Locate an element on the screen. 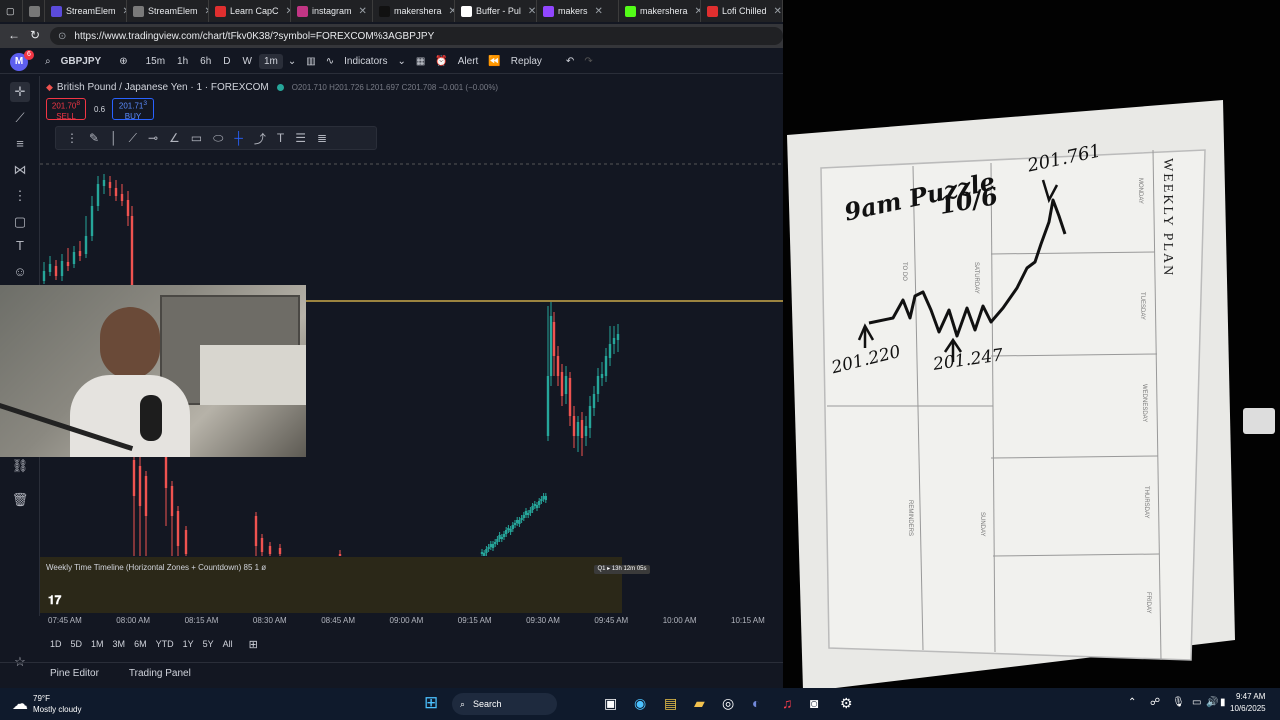 The image size is (1280, 720). tab-favicon-icon is located at coordinates (302, 11).